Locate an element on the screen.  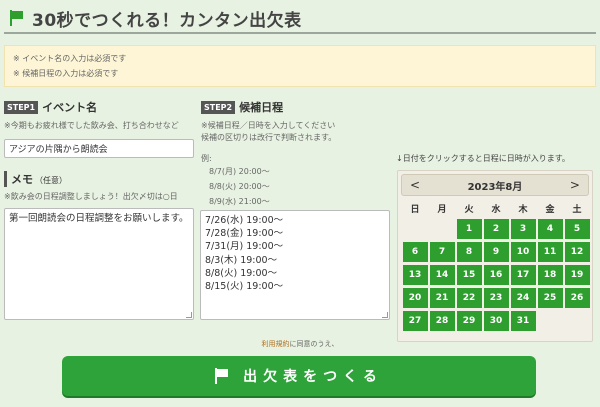
calendar-day: 4 is located at coordinates (550, 229).